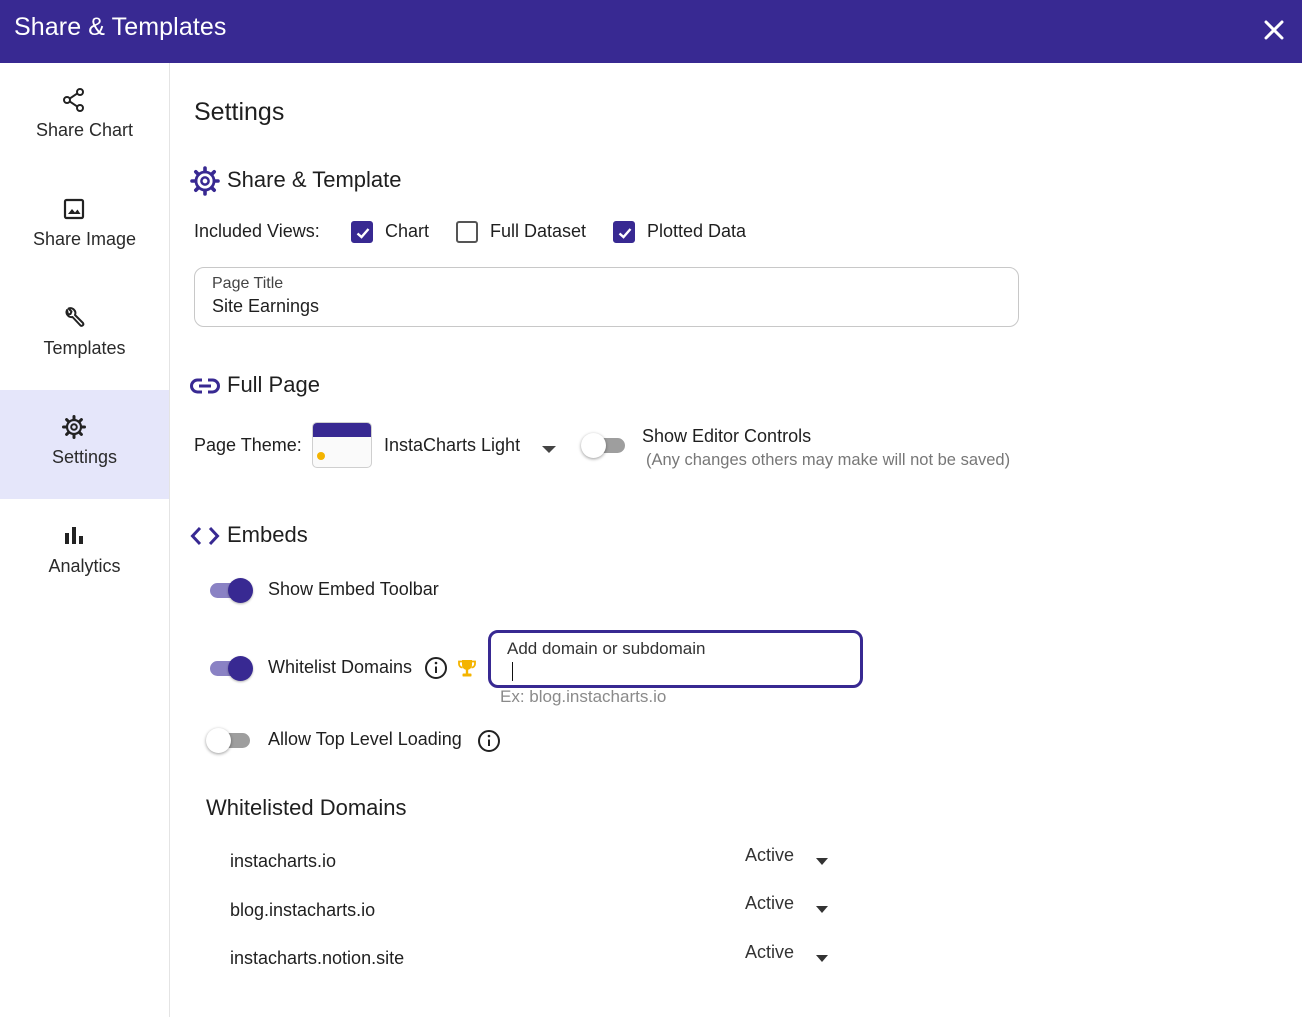 Image resolution: width=1302 pixels, height=1017 pixels. What do you see at coordinates (230, 740) in the screenshot?
I see `allow-top-level-loading-toggle` at bounding box center [230, 740].